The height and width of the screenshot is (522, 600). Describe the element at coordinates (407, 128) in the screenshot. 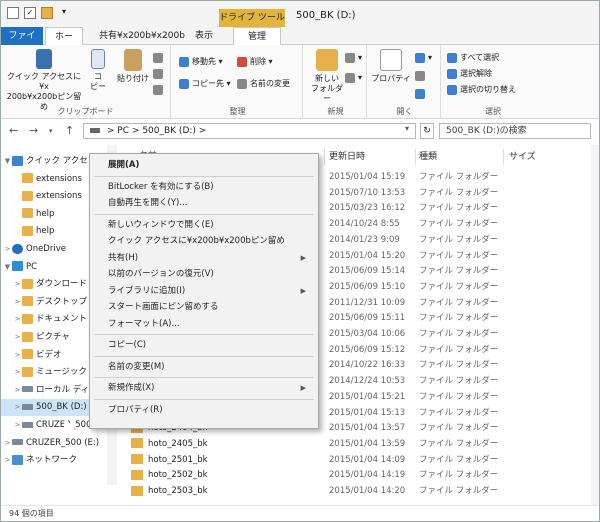

I see `address-dropdown-icon: ▾` at that location.